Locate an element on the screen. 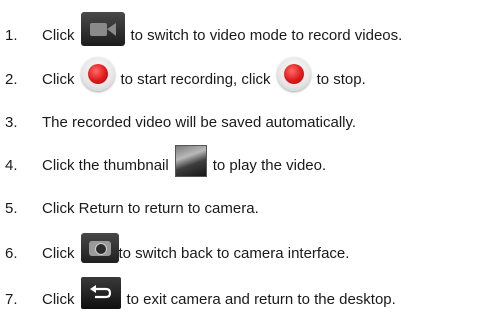 The height and width of the screenshot is (330, 491). return-arrow-icon is located at coordinates (100, 293).